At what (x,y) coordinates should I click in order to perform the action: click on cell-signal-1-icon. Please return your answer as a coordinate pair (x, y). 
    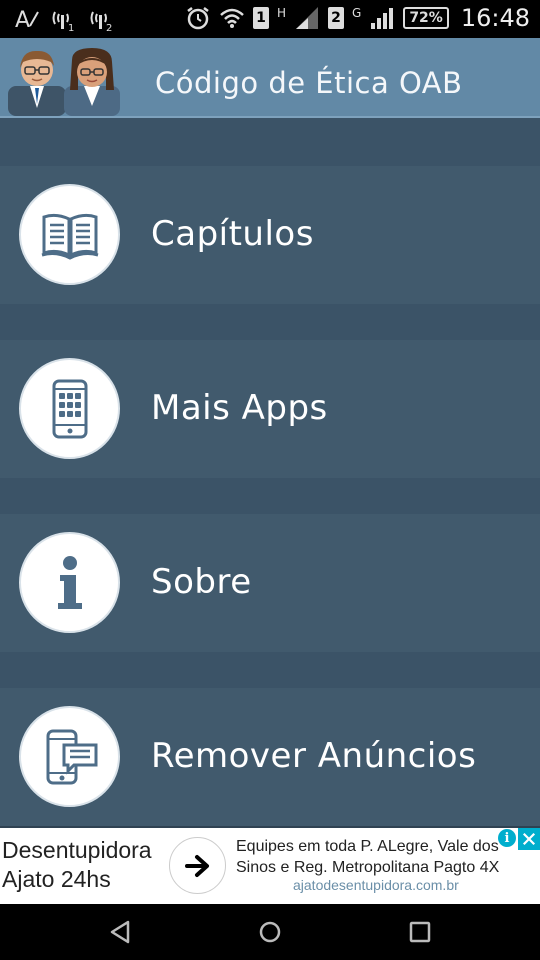
    Looking at the image, I should click on (307, 18).